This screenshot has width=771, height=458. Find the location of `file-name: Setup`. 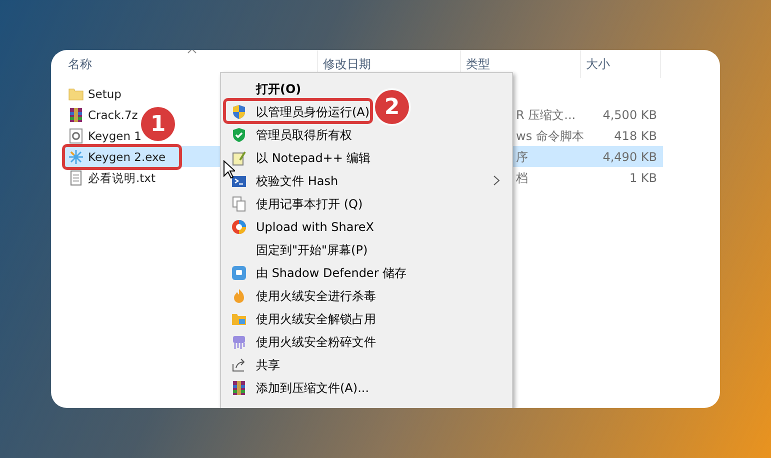

file-name: Setup is located at coordinates (105, 93).